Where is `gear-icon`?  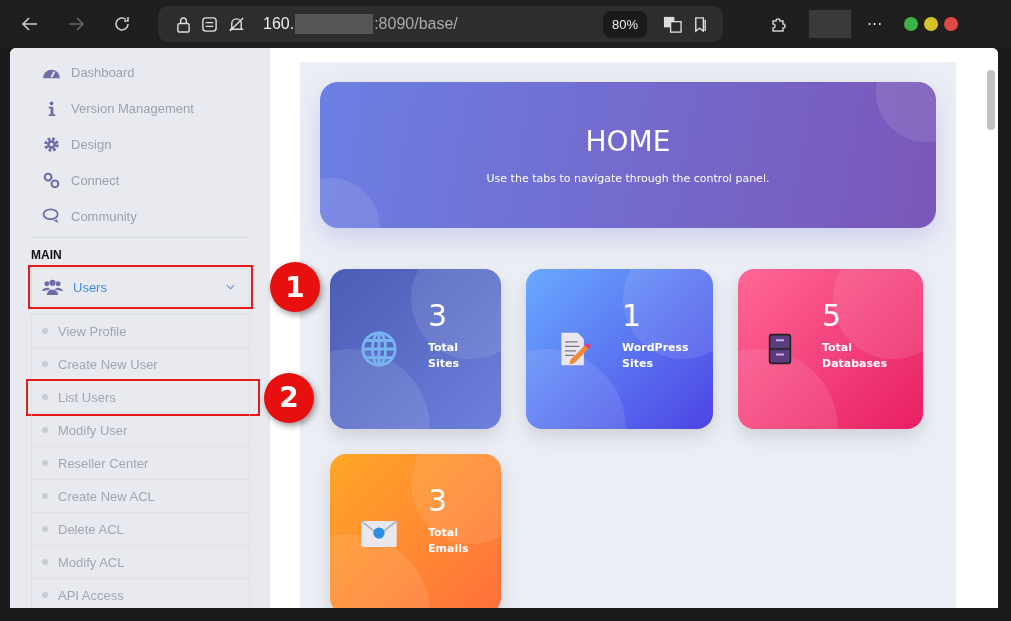 gear-icon is located at coordinates (51, 144).